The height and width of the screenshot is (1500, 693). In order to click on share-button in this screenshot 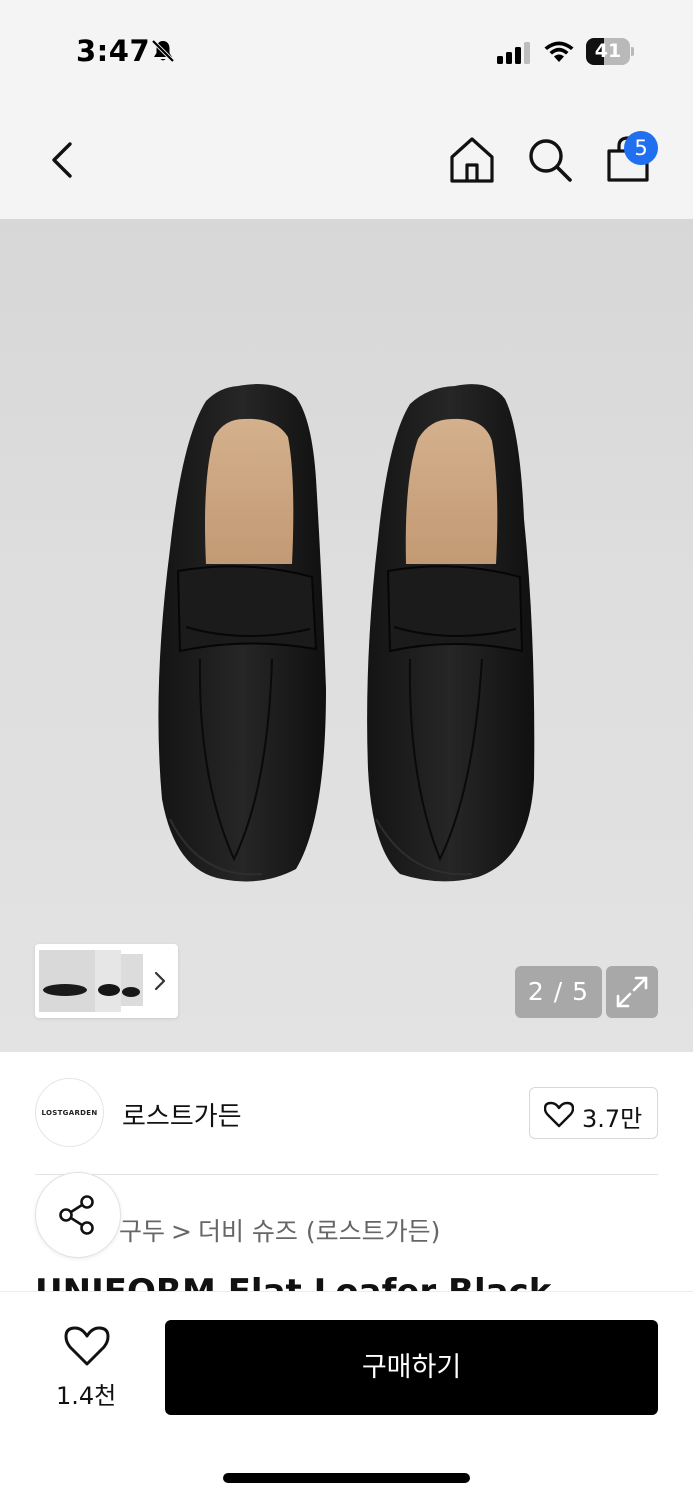, I will do `click(78, 1215)`.